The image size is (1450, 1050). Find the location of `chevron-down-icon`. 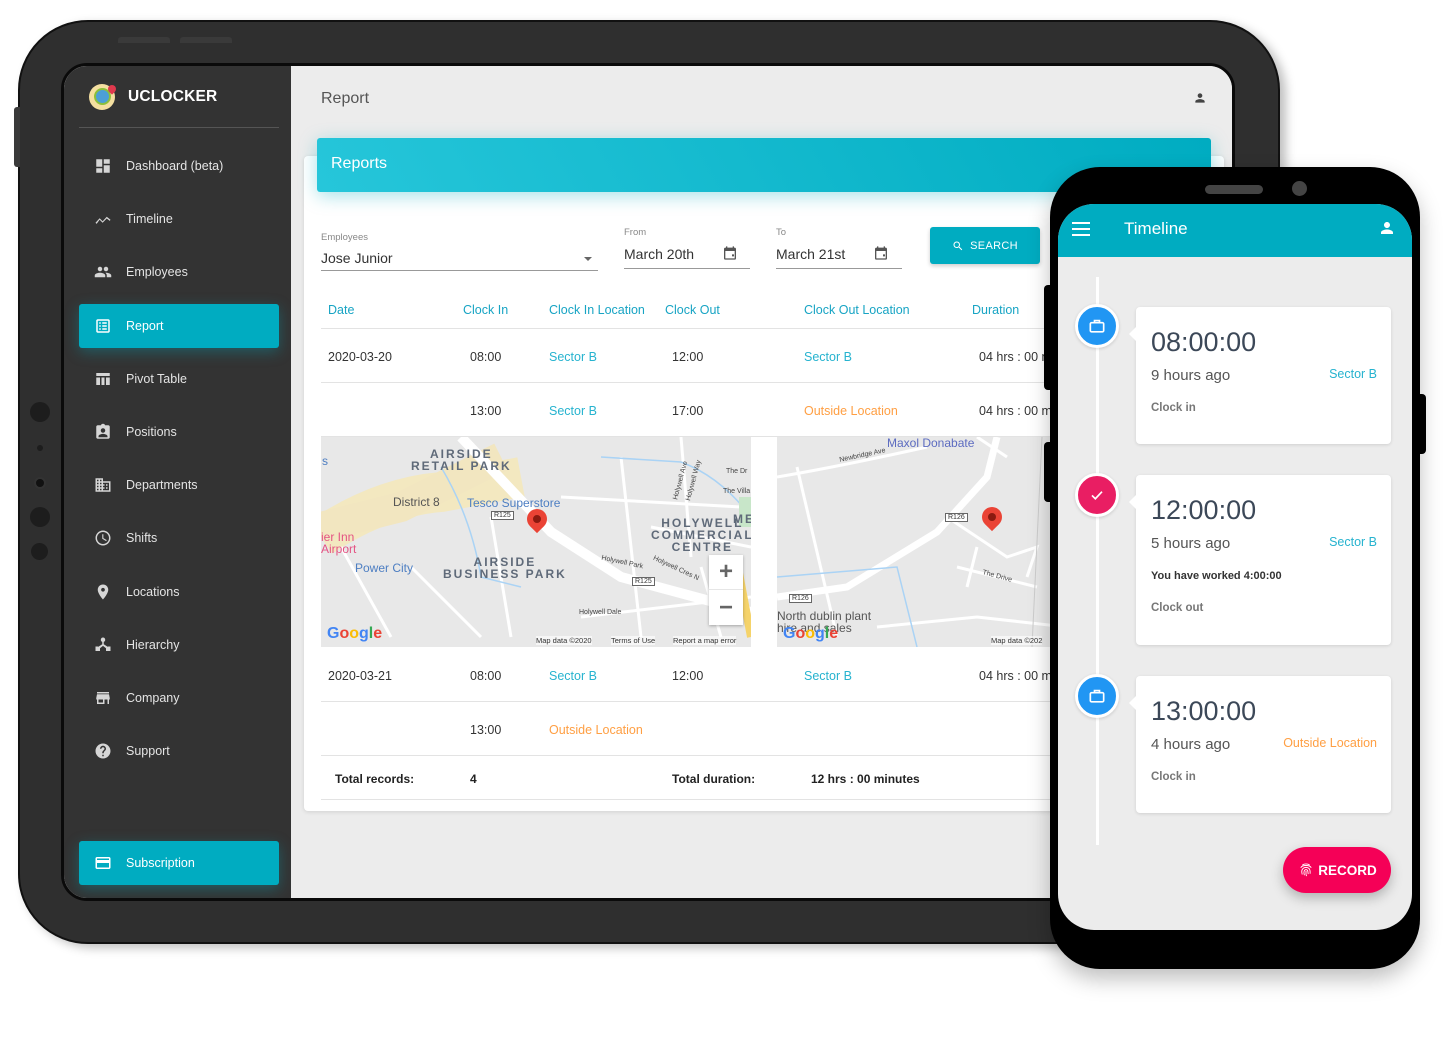

chevron-down-icon is located at coordinates (588, 259).